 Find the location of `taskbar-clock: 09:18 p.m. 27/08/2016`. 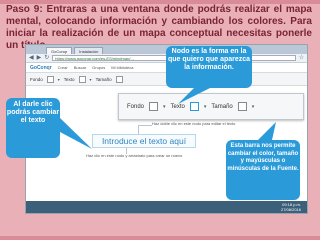

taskbar-clock: 09:18 p.m. 27/08/2016 is located at coordinates (291, 207).